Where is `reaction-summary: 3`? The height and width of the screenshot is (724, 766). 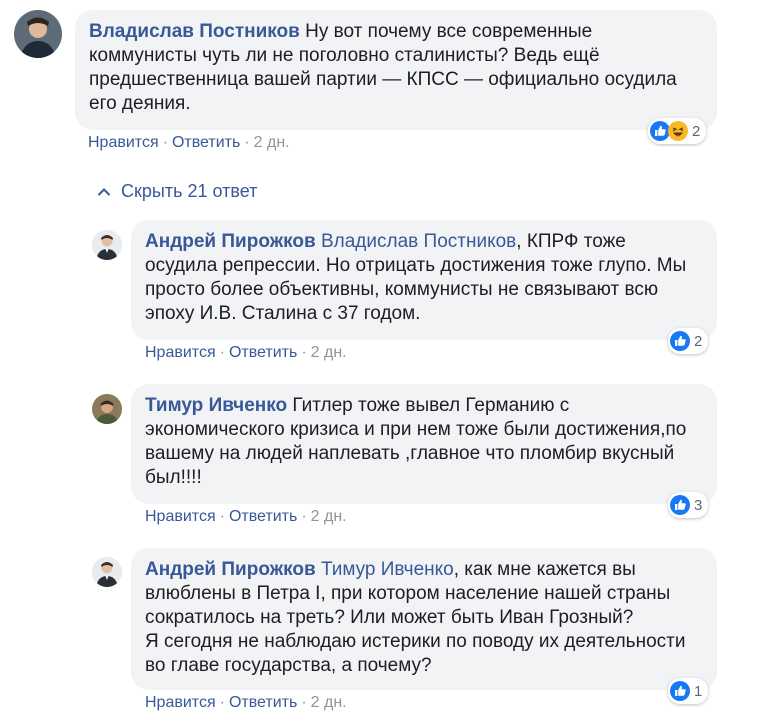 reaction-summary: 3 is located at coordinates (688, 505).